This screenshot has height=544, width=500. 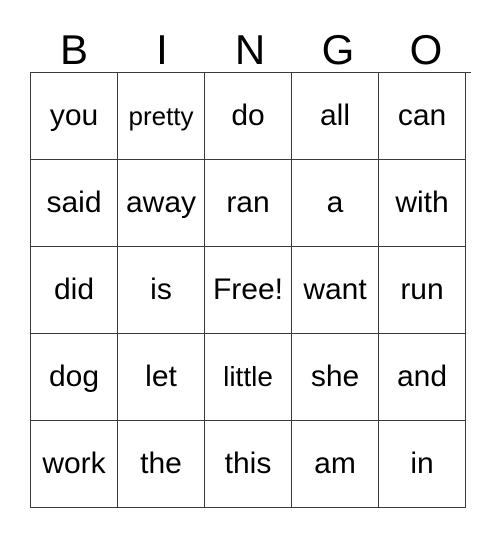 I want to click on bingo-cell: away, so click(x=161, y=203).